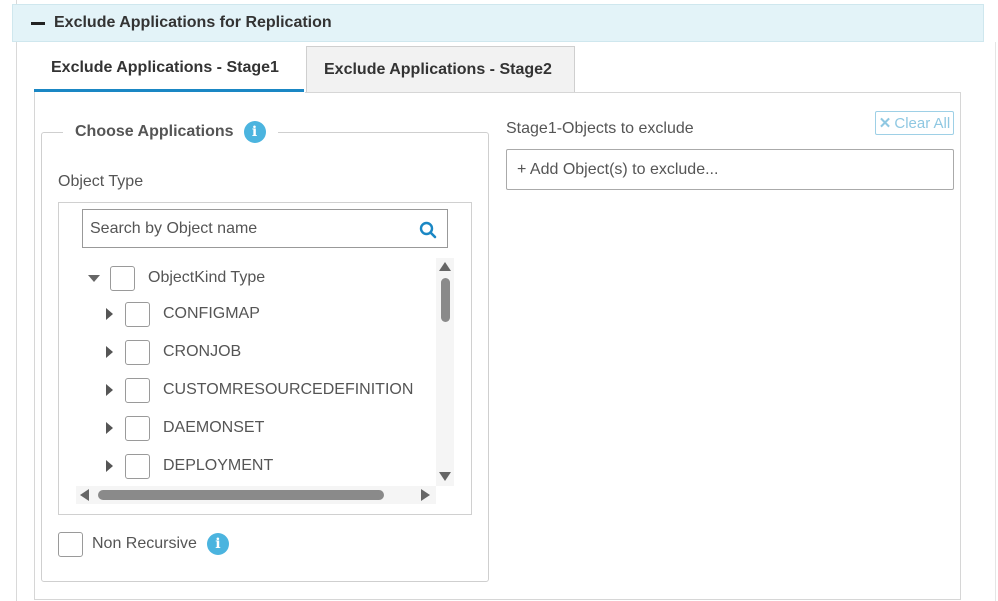 The image size is (998, 601). I want to click on tab-panel-top-border, so click(633, 92).